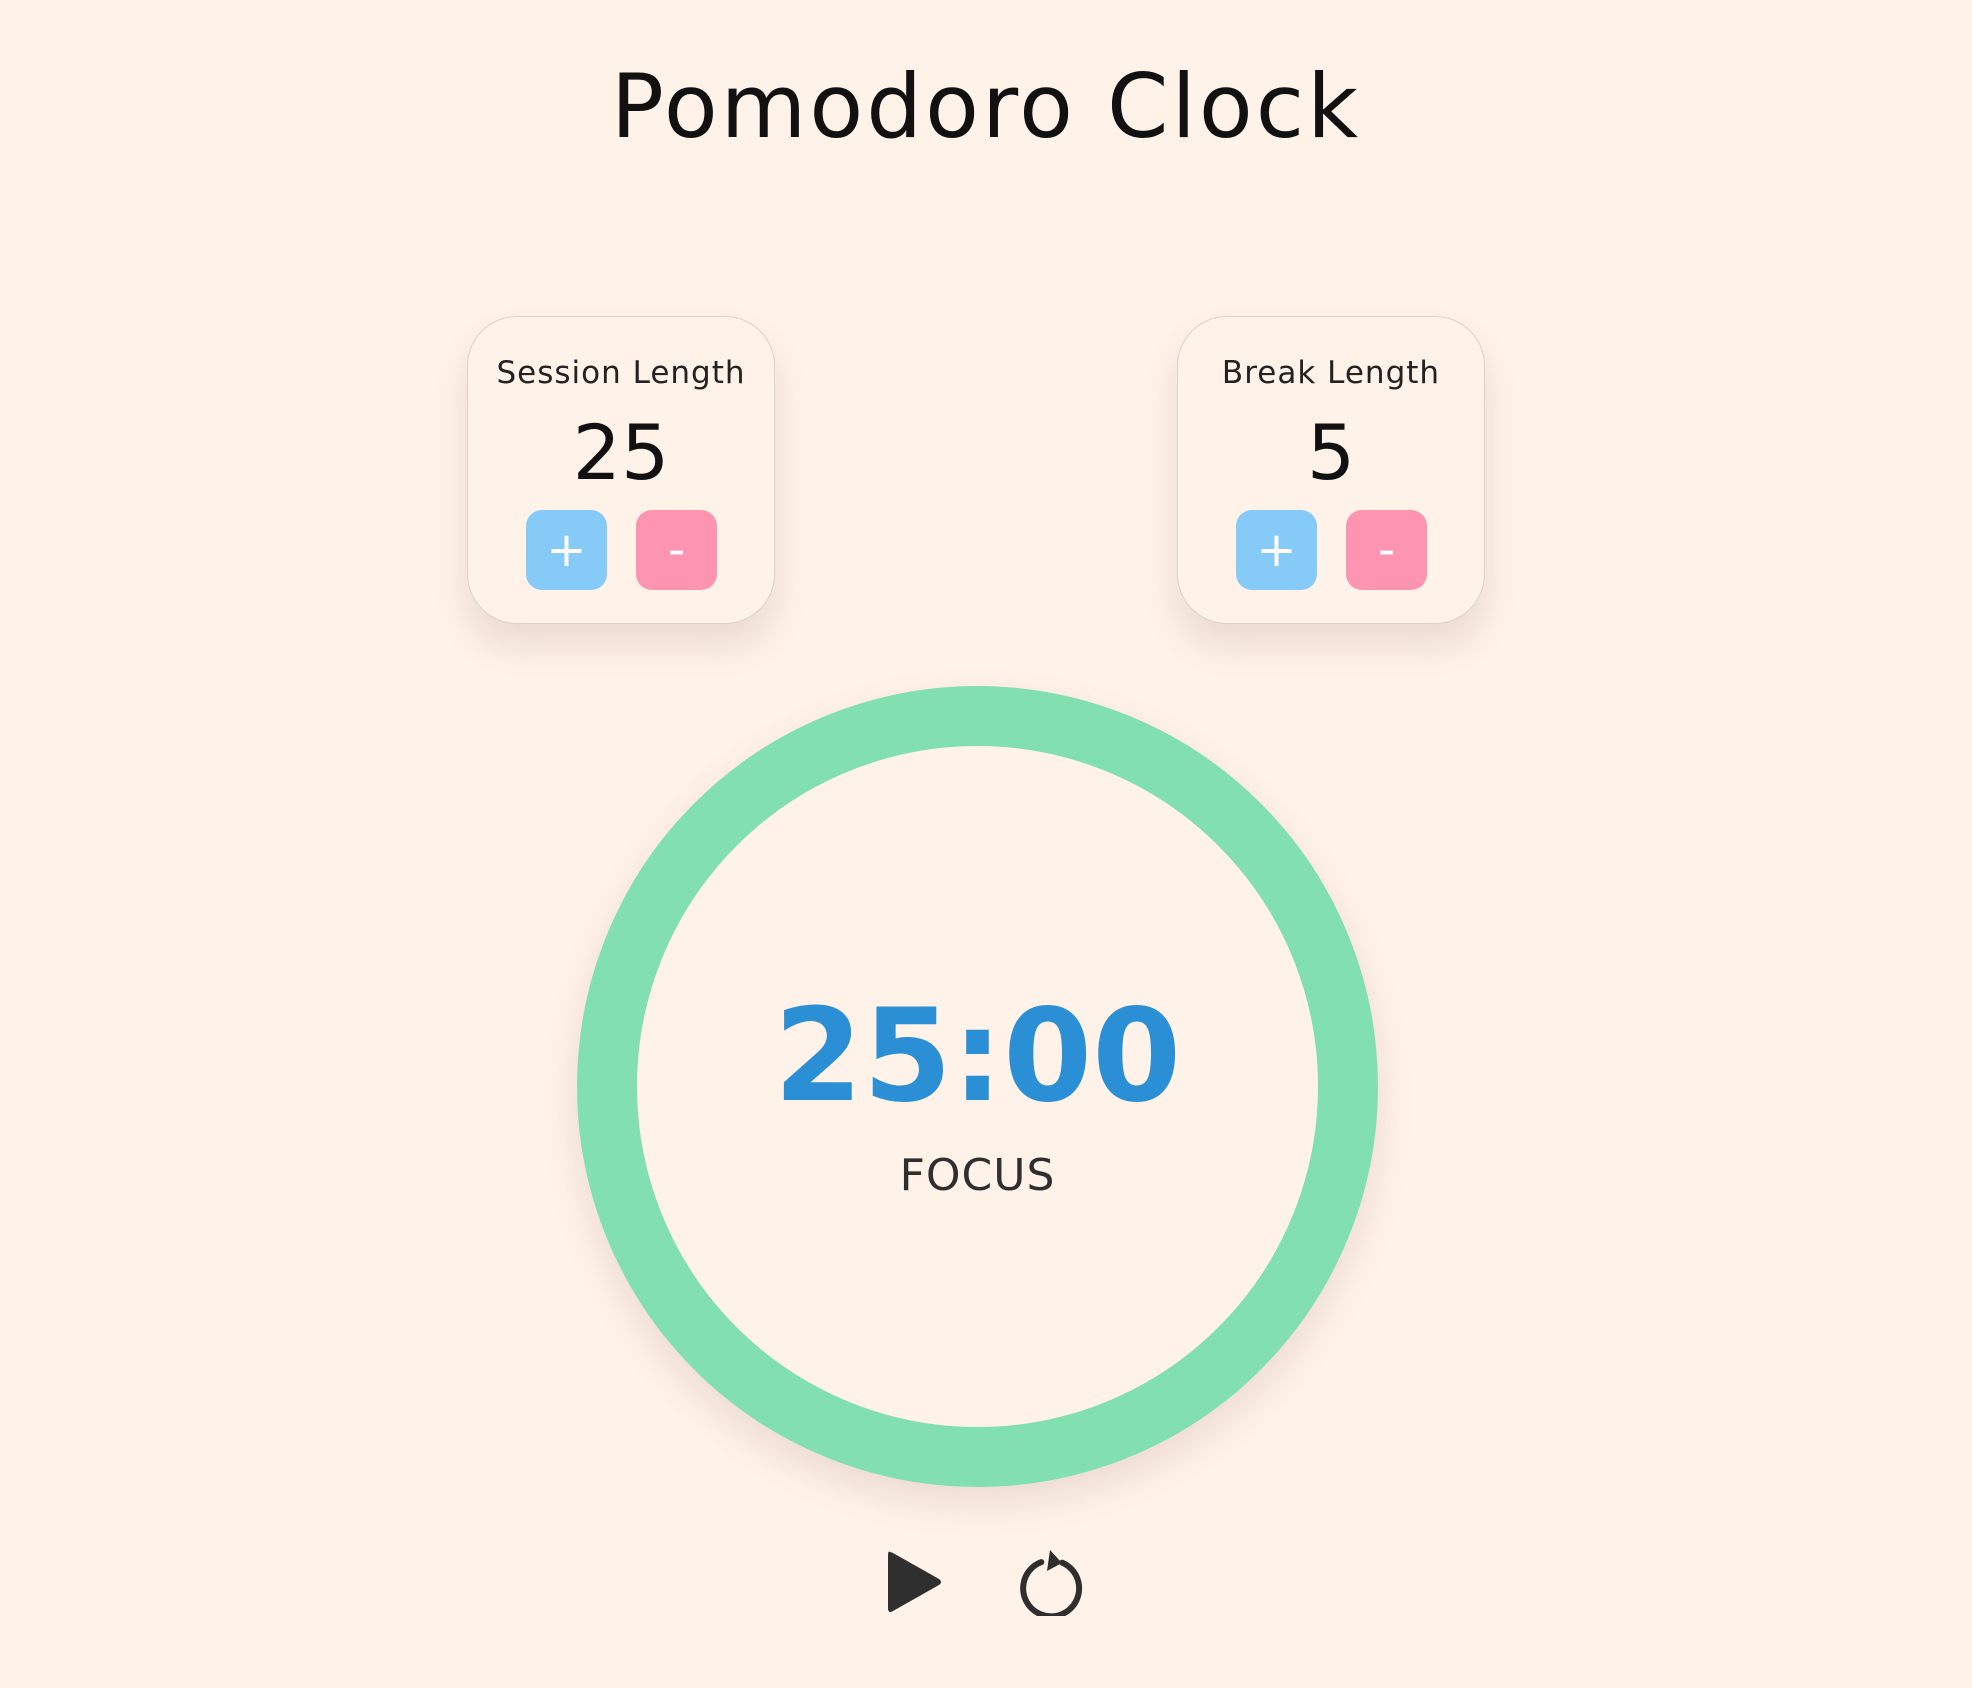 The height and width of the screenshot is (1688, 1972). What do you see at coordinates (1331, 452) in the screenshot?
I see `break-length-value: 5` at bounding box center [1331, 452].